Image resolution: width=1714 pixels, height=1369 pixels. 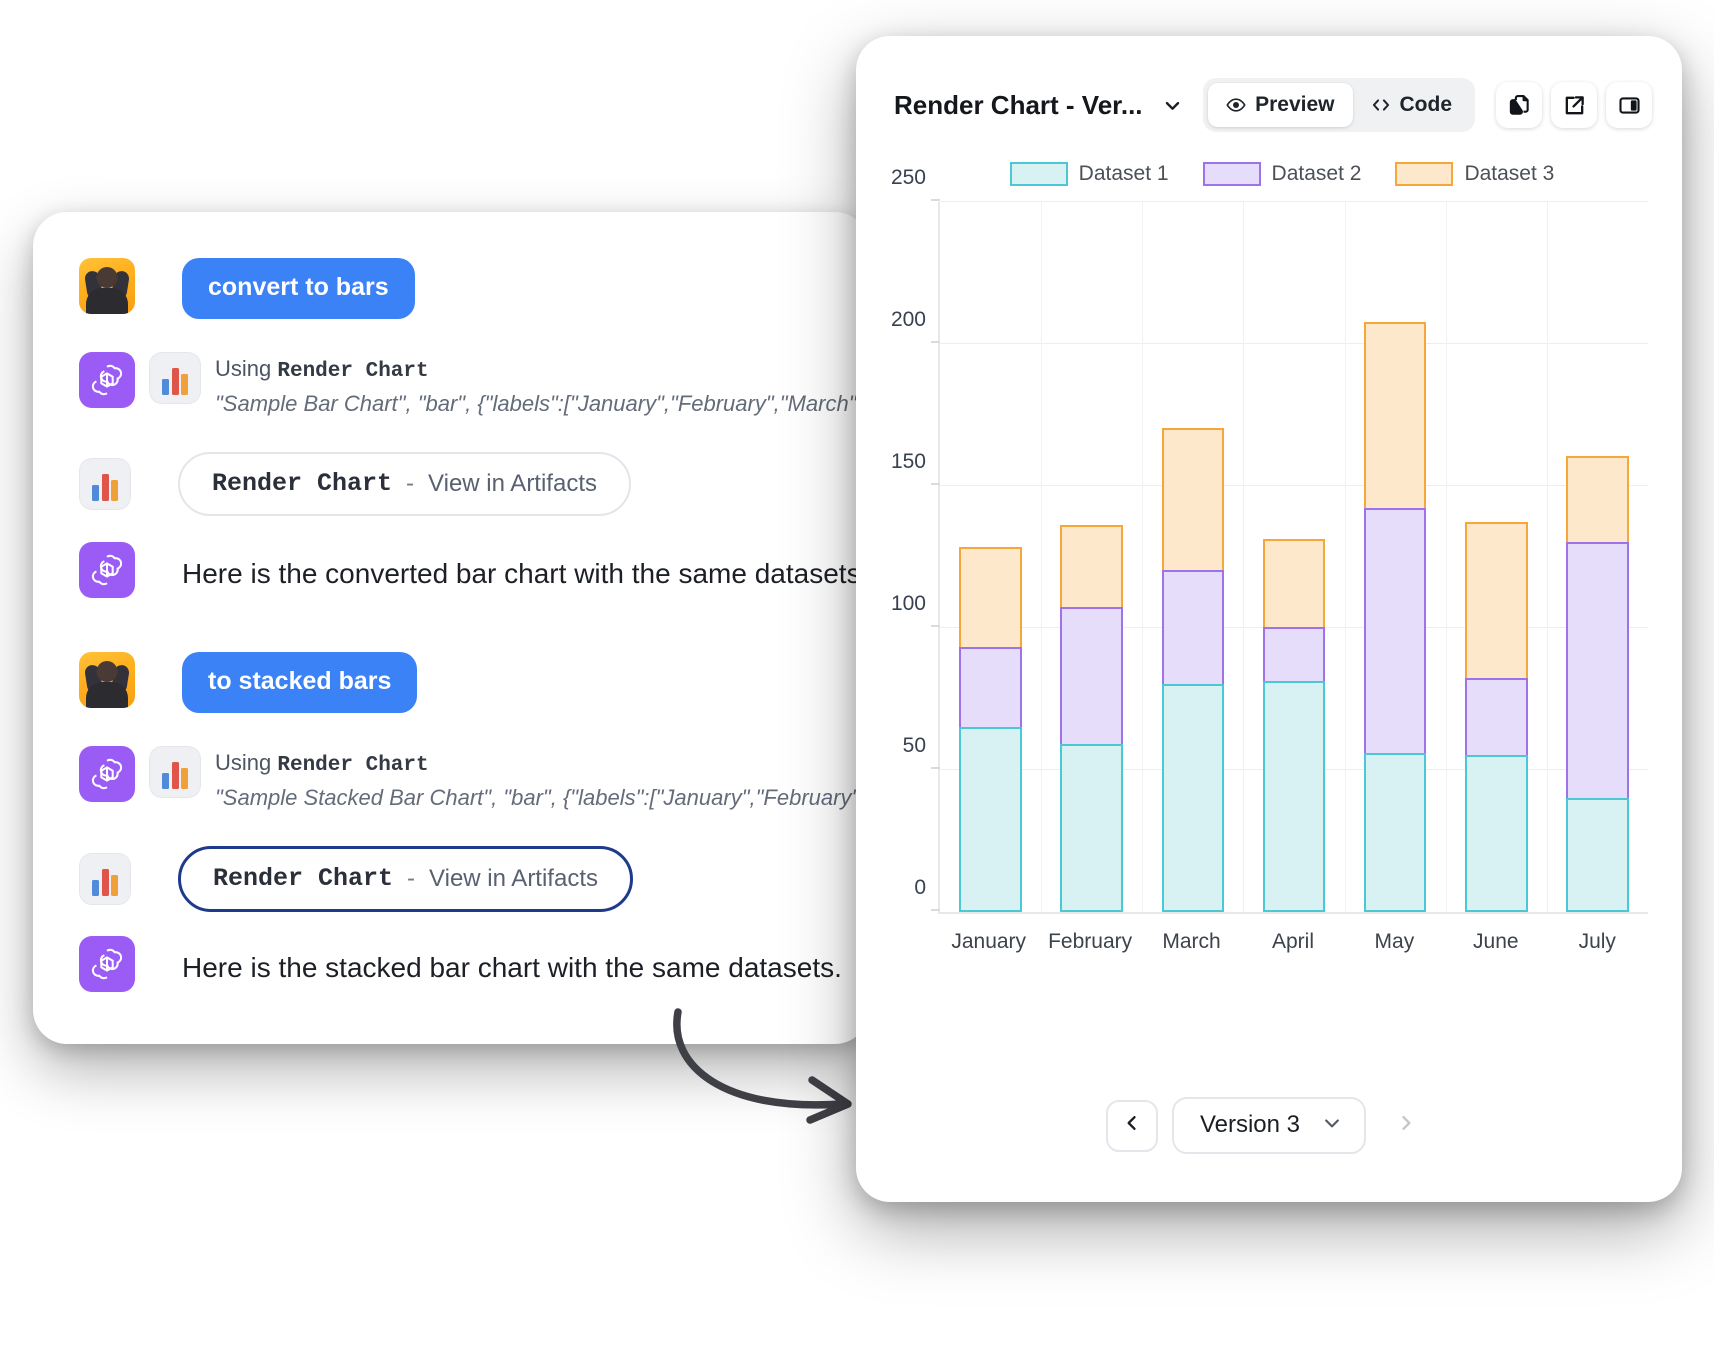 I want to click on chart-x-tick-label: March, so click(x=1191, y=941).